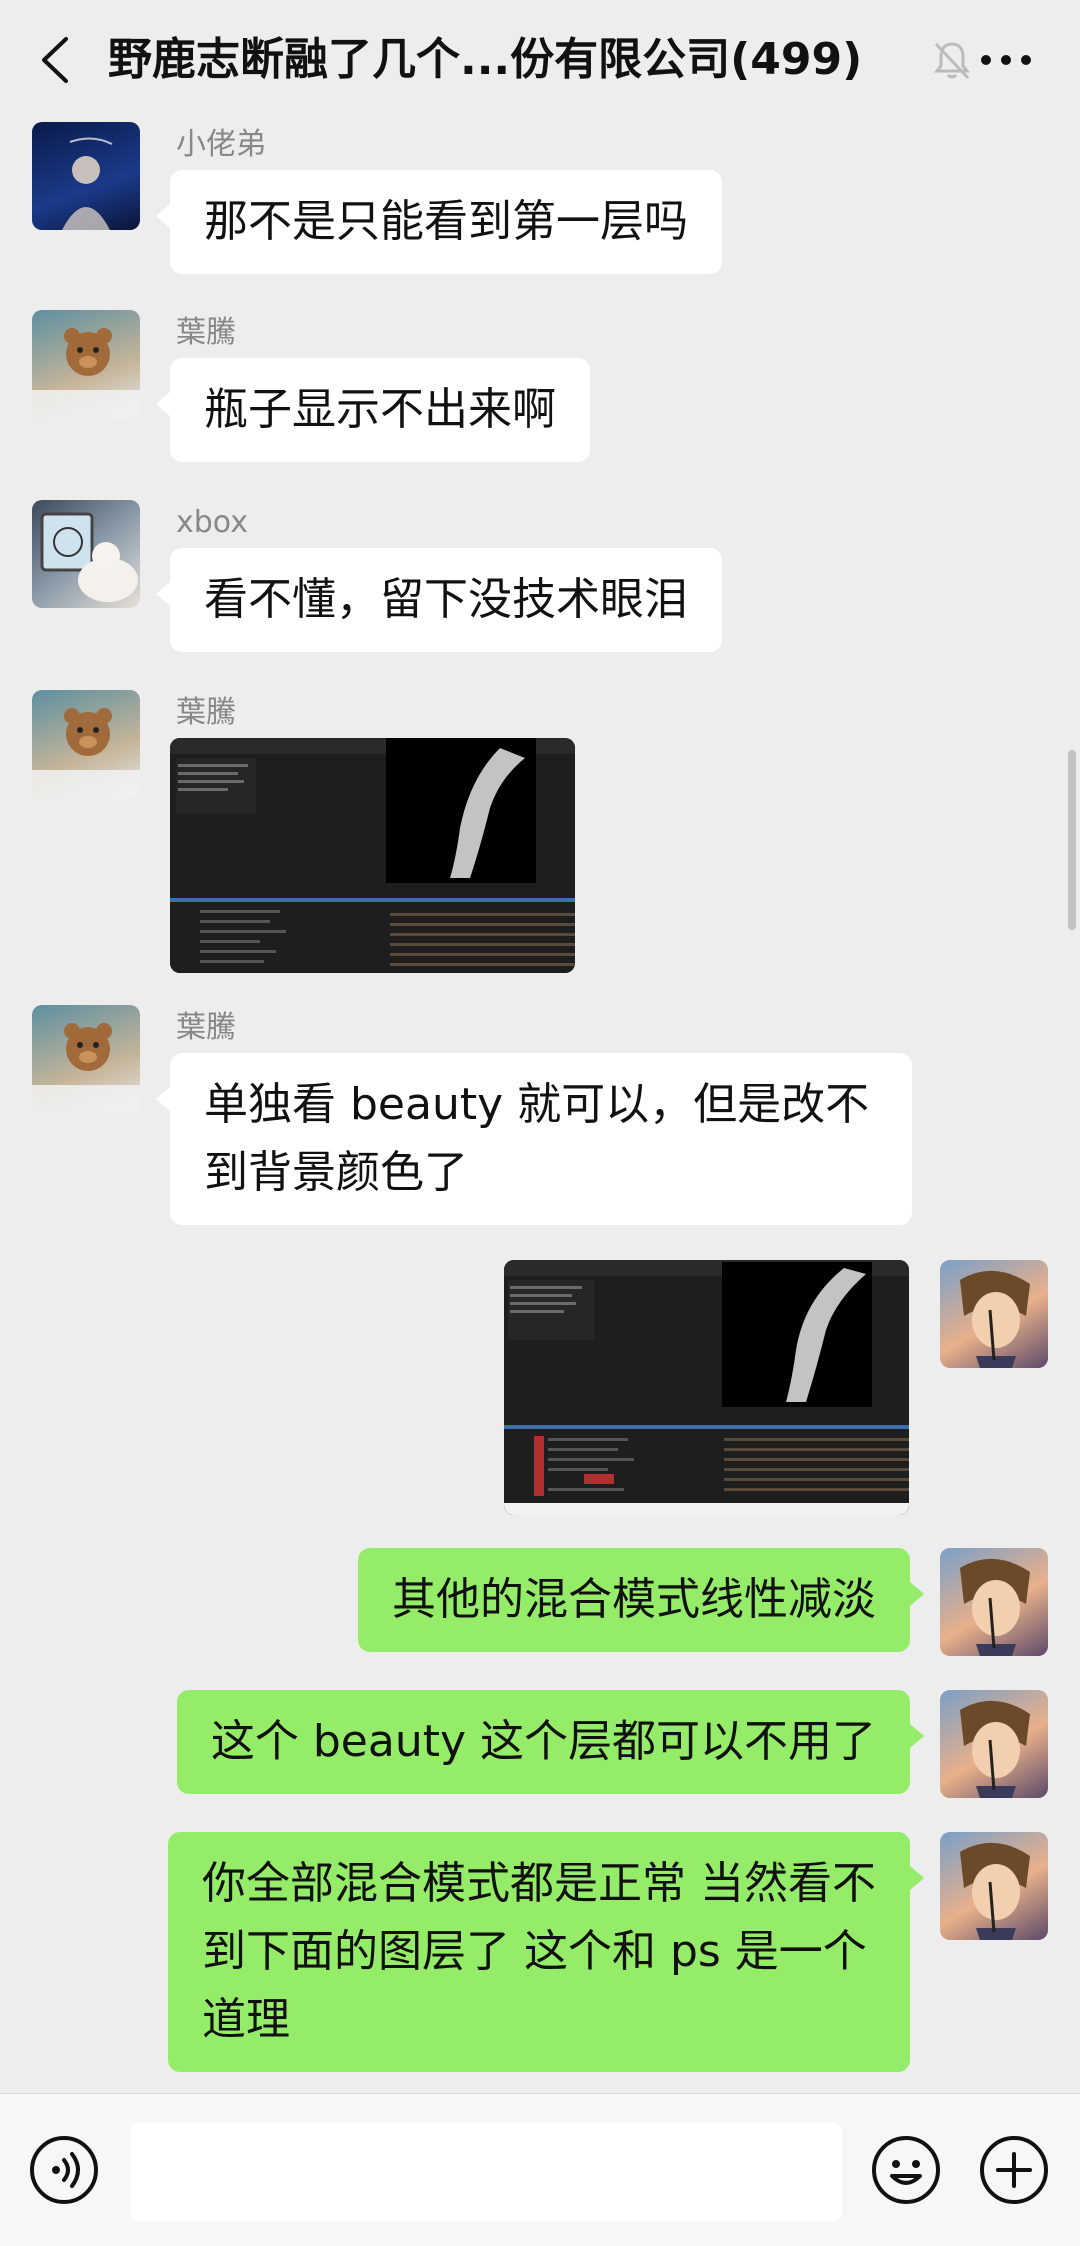  I want to click on chevron-left-icon, so click(55, 60).